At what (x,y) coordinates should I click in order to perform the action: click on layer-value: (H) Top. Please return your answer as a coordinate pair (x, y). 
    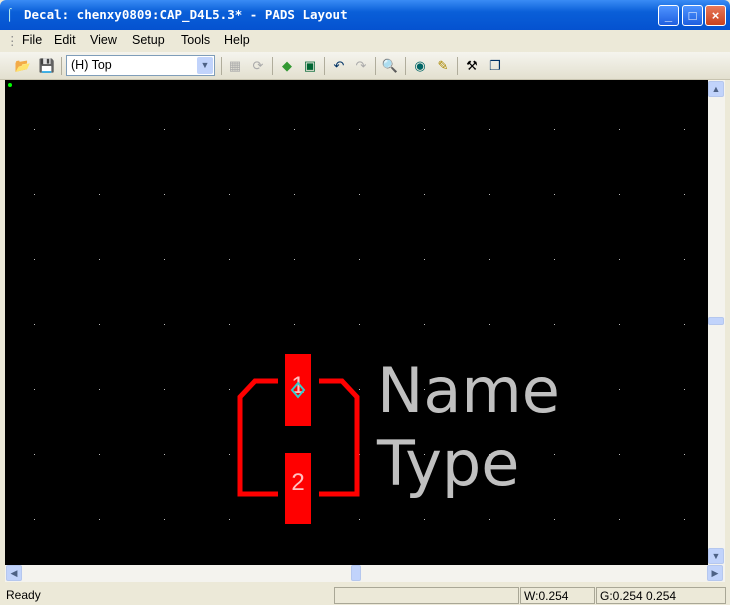
    Looking at the image, I should click on (91, 65).